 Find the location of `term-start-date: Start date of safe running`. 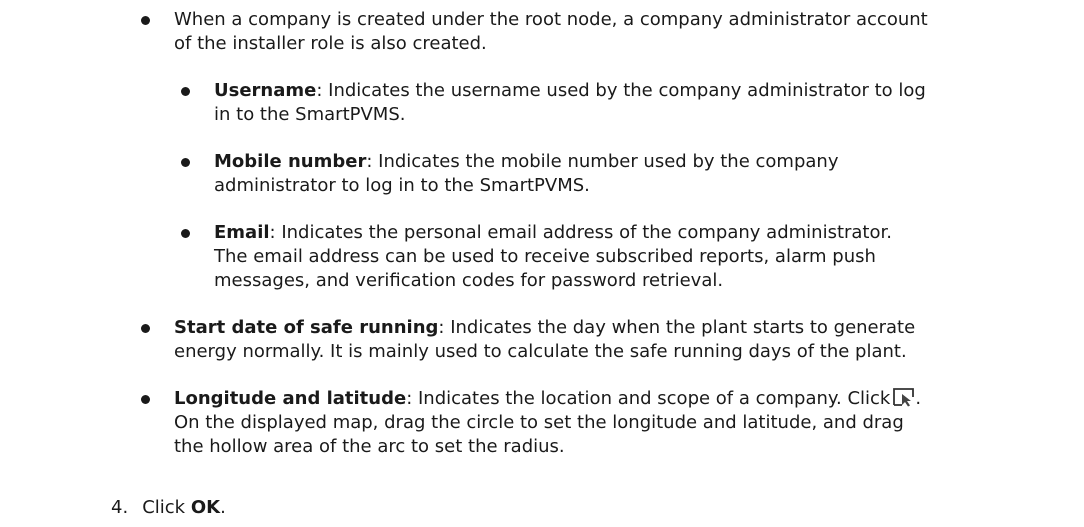

term-start-date: Start date of safe running is located at coordinates (306, 327).